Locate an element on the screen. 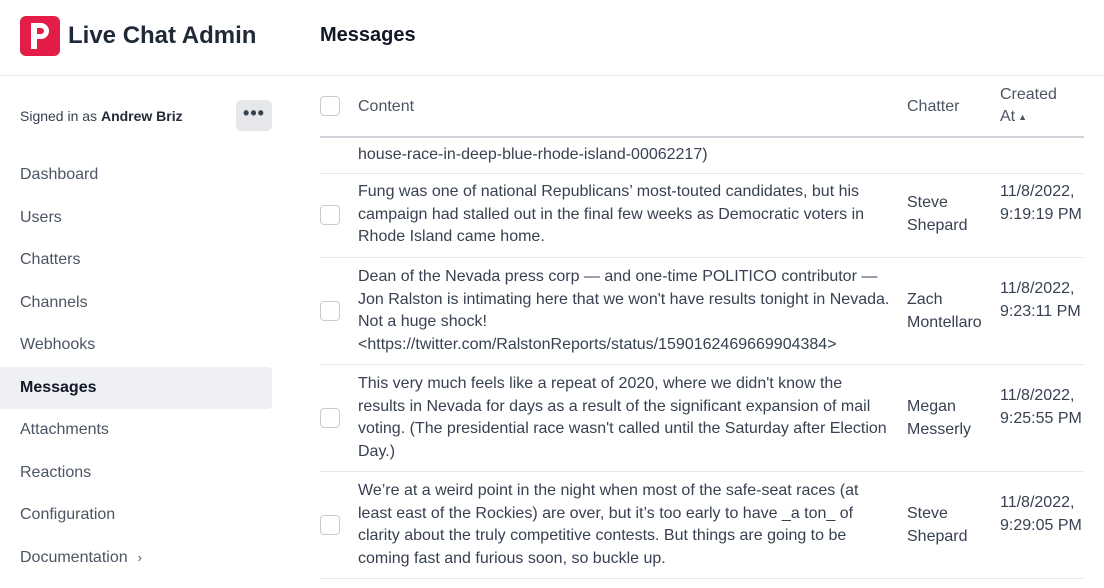 Image resolution: width=1104 pixels, height=588 pixels. sidebar-item-label: Users is located at coordinates (41, 217).